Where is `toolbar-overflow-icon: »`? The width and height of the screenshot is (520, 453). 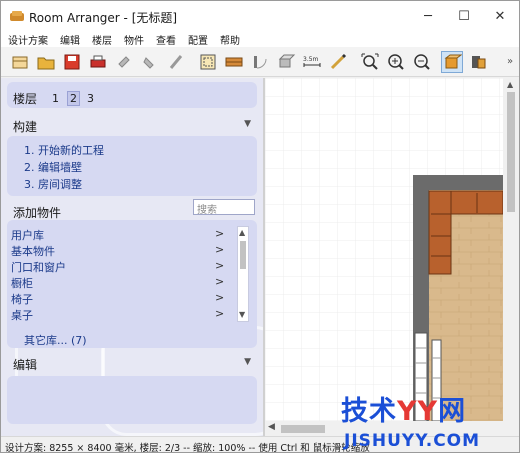 toolbar-overflow-icon: » is located at coordinates (510, 61).